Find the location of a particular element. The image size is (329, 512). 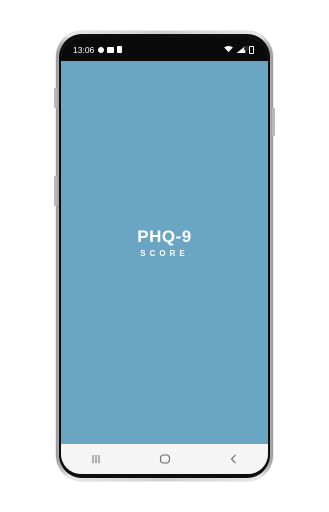

app-subtitle: SCORE is located at coordinates (164, 253).